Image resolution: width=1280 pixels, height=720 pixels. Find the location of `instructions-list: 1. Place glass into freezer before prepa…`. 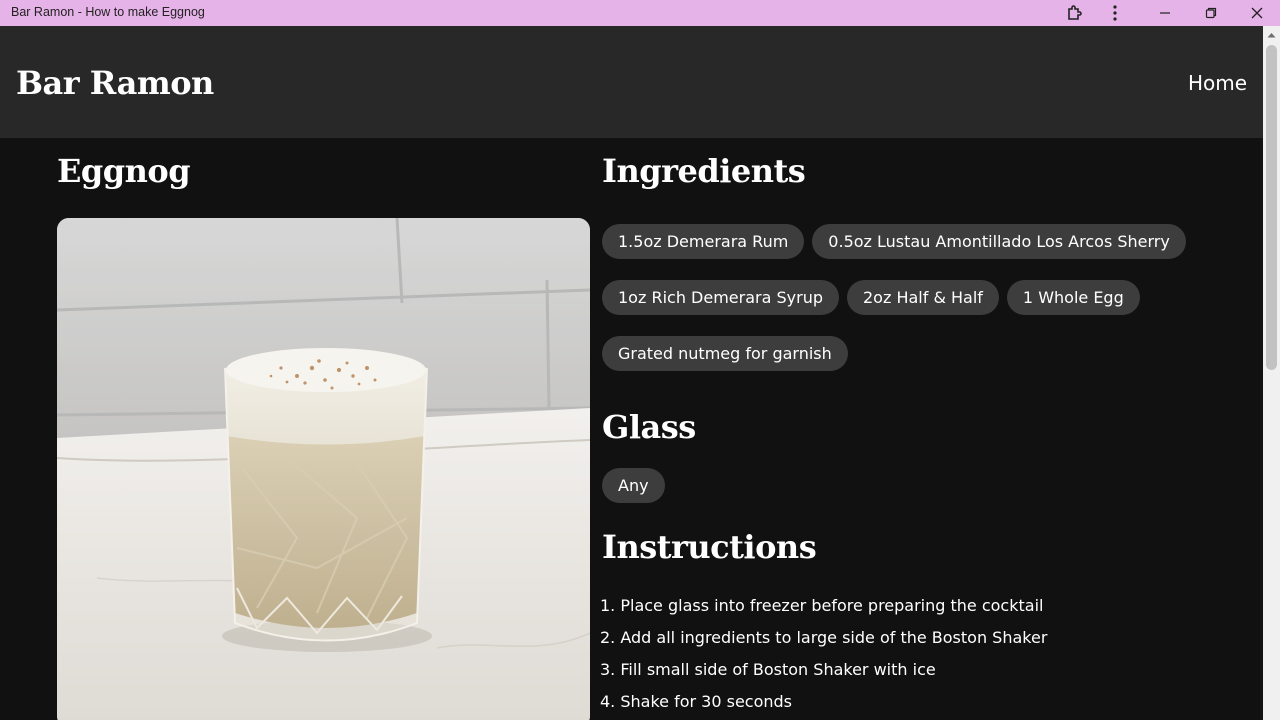

instructions-list: 1. Place glass into freezer before prepa… is located at coordinates (823, 658).